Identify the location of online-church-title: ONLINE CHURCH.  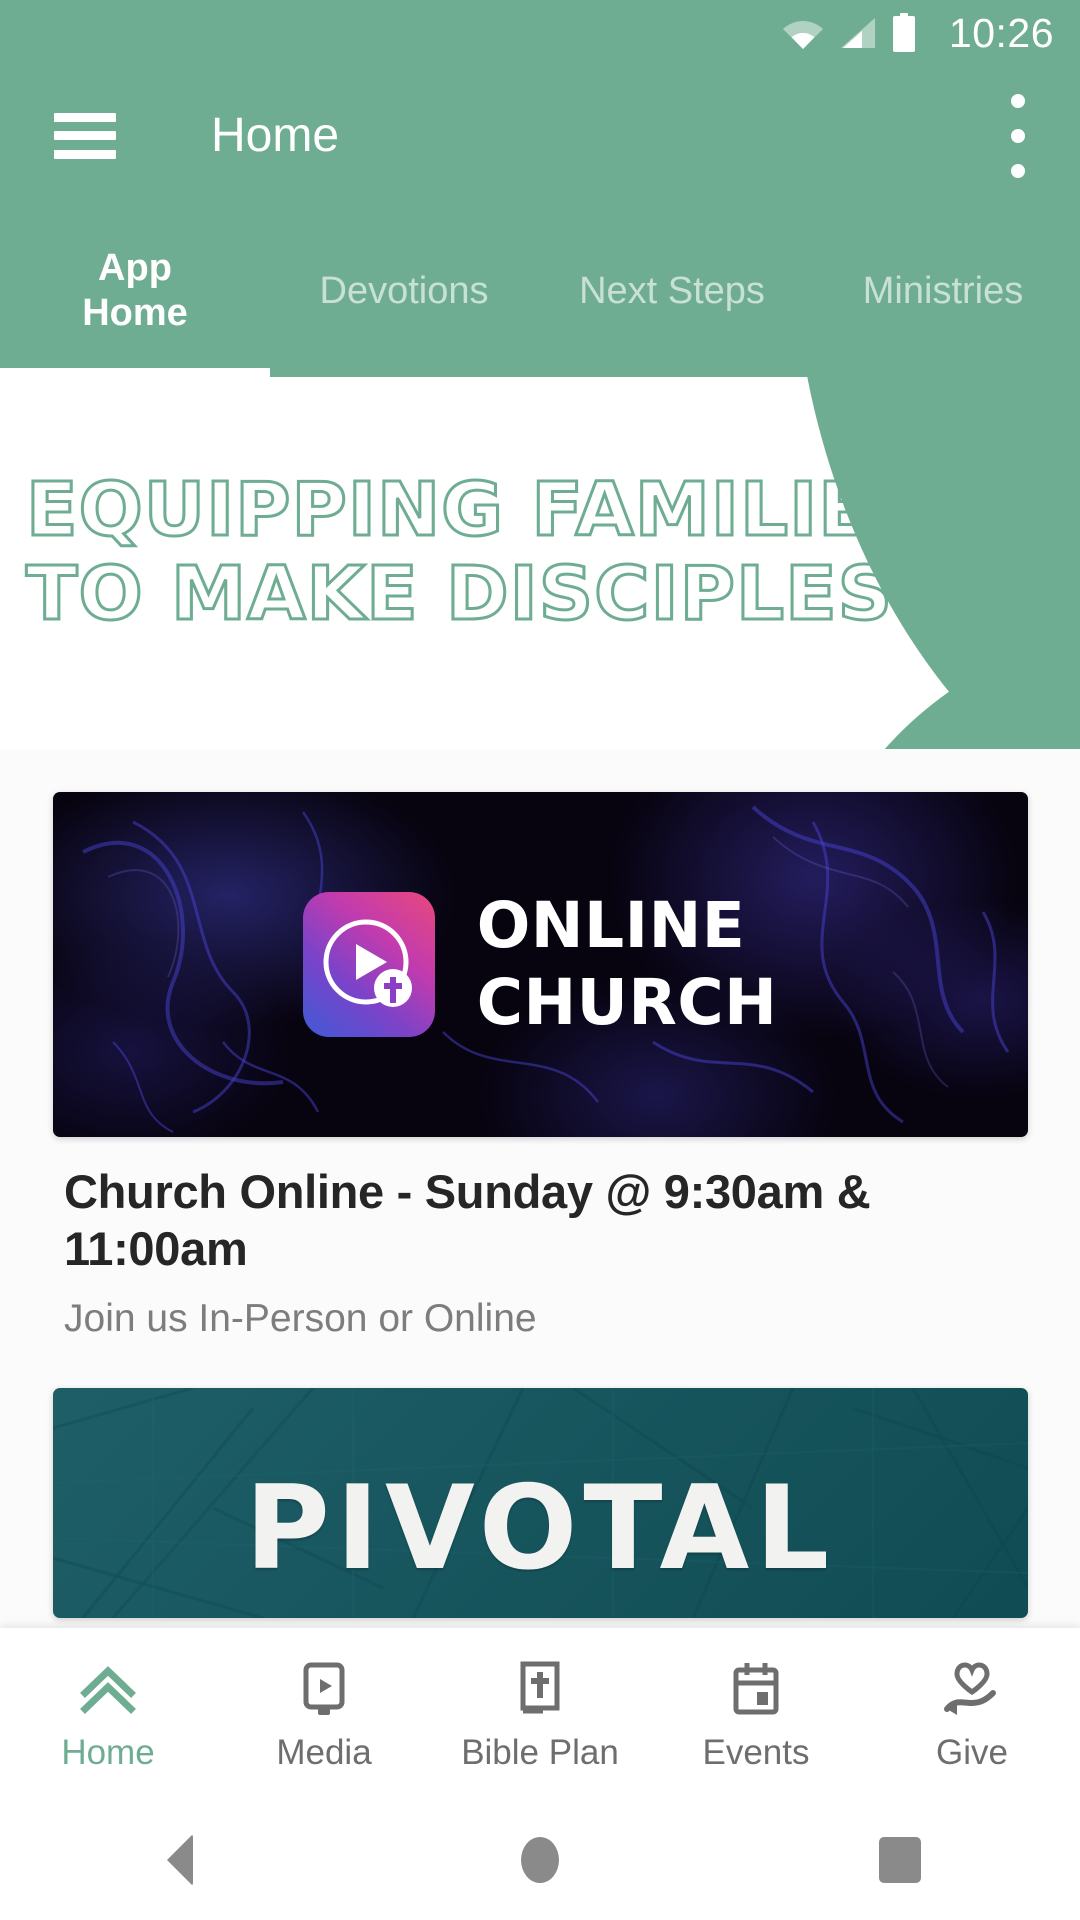
(627, 963).